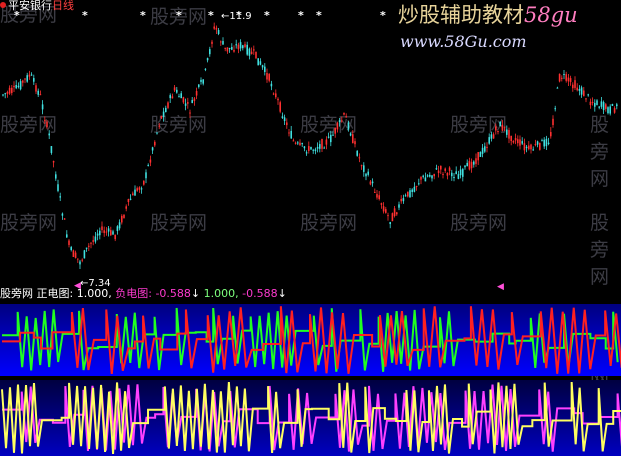  Describe the element at coordinates (16, 293) in the screenshot. I see `indicator-source: 股旁网` at that location.